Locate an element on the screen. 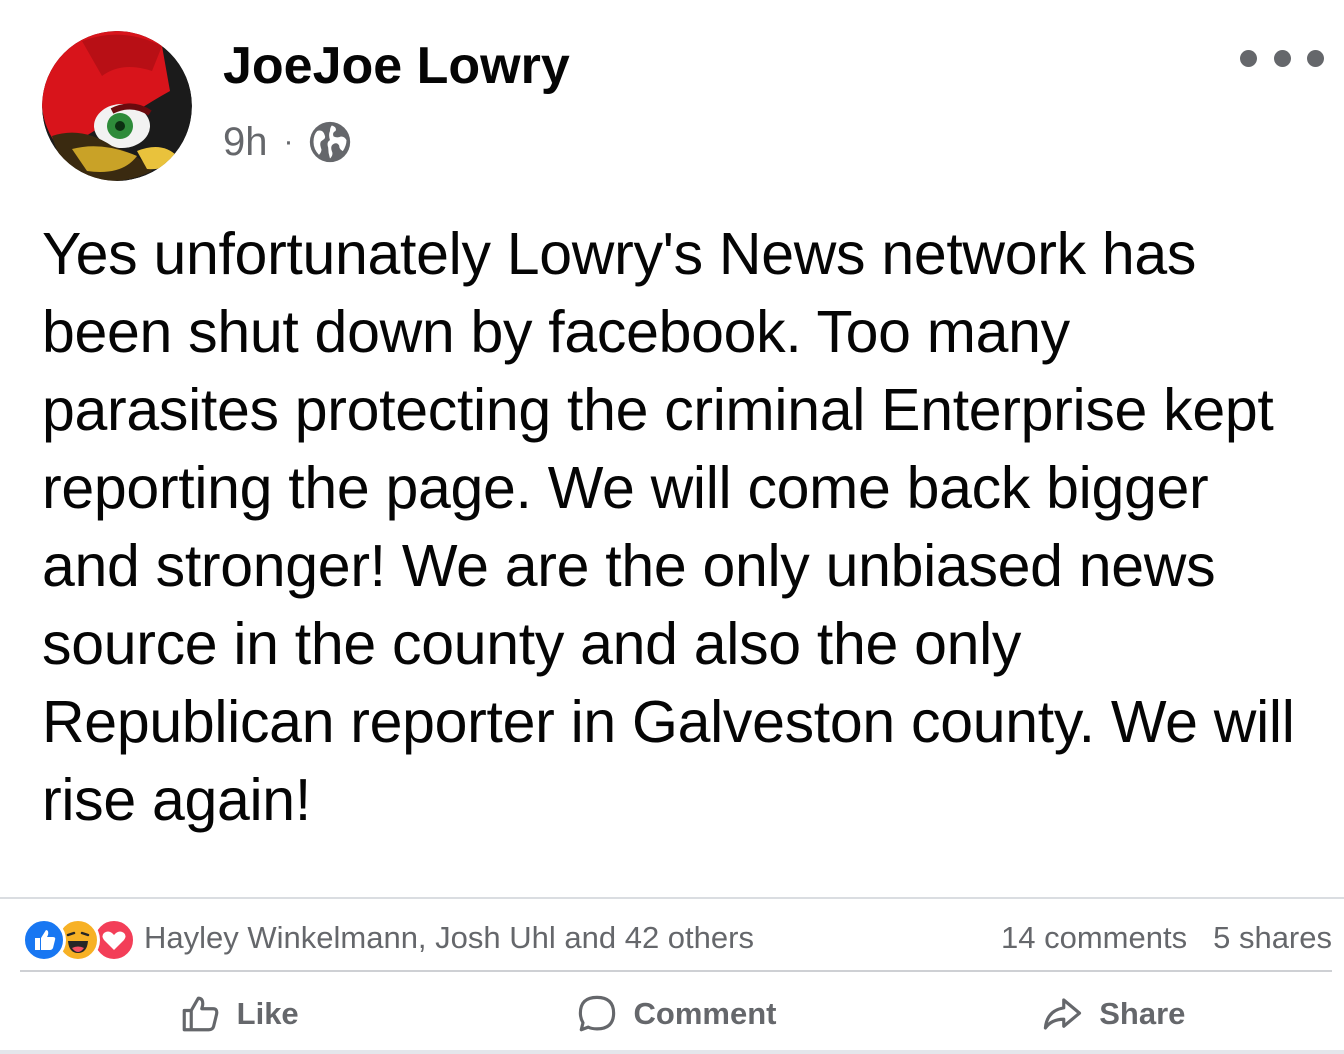 The image size is (1344, 1054). avatar-image is located at coordinates (117, 106).